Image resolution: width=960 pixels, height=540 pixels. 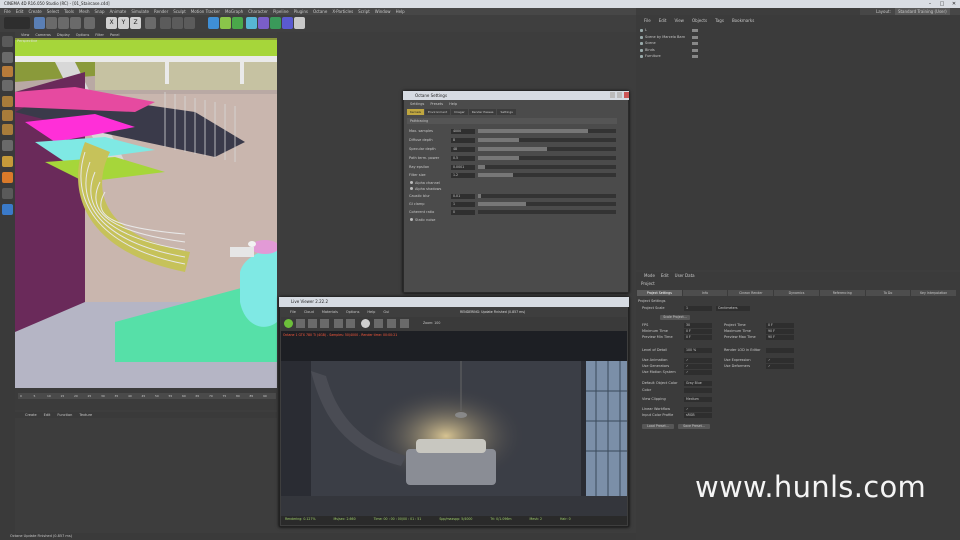 What do you see at coordinates (942, 4) in the screenshot?
I see `maximize-button: □` at bounding box center [942, 4].